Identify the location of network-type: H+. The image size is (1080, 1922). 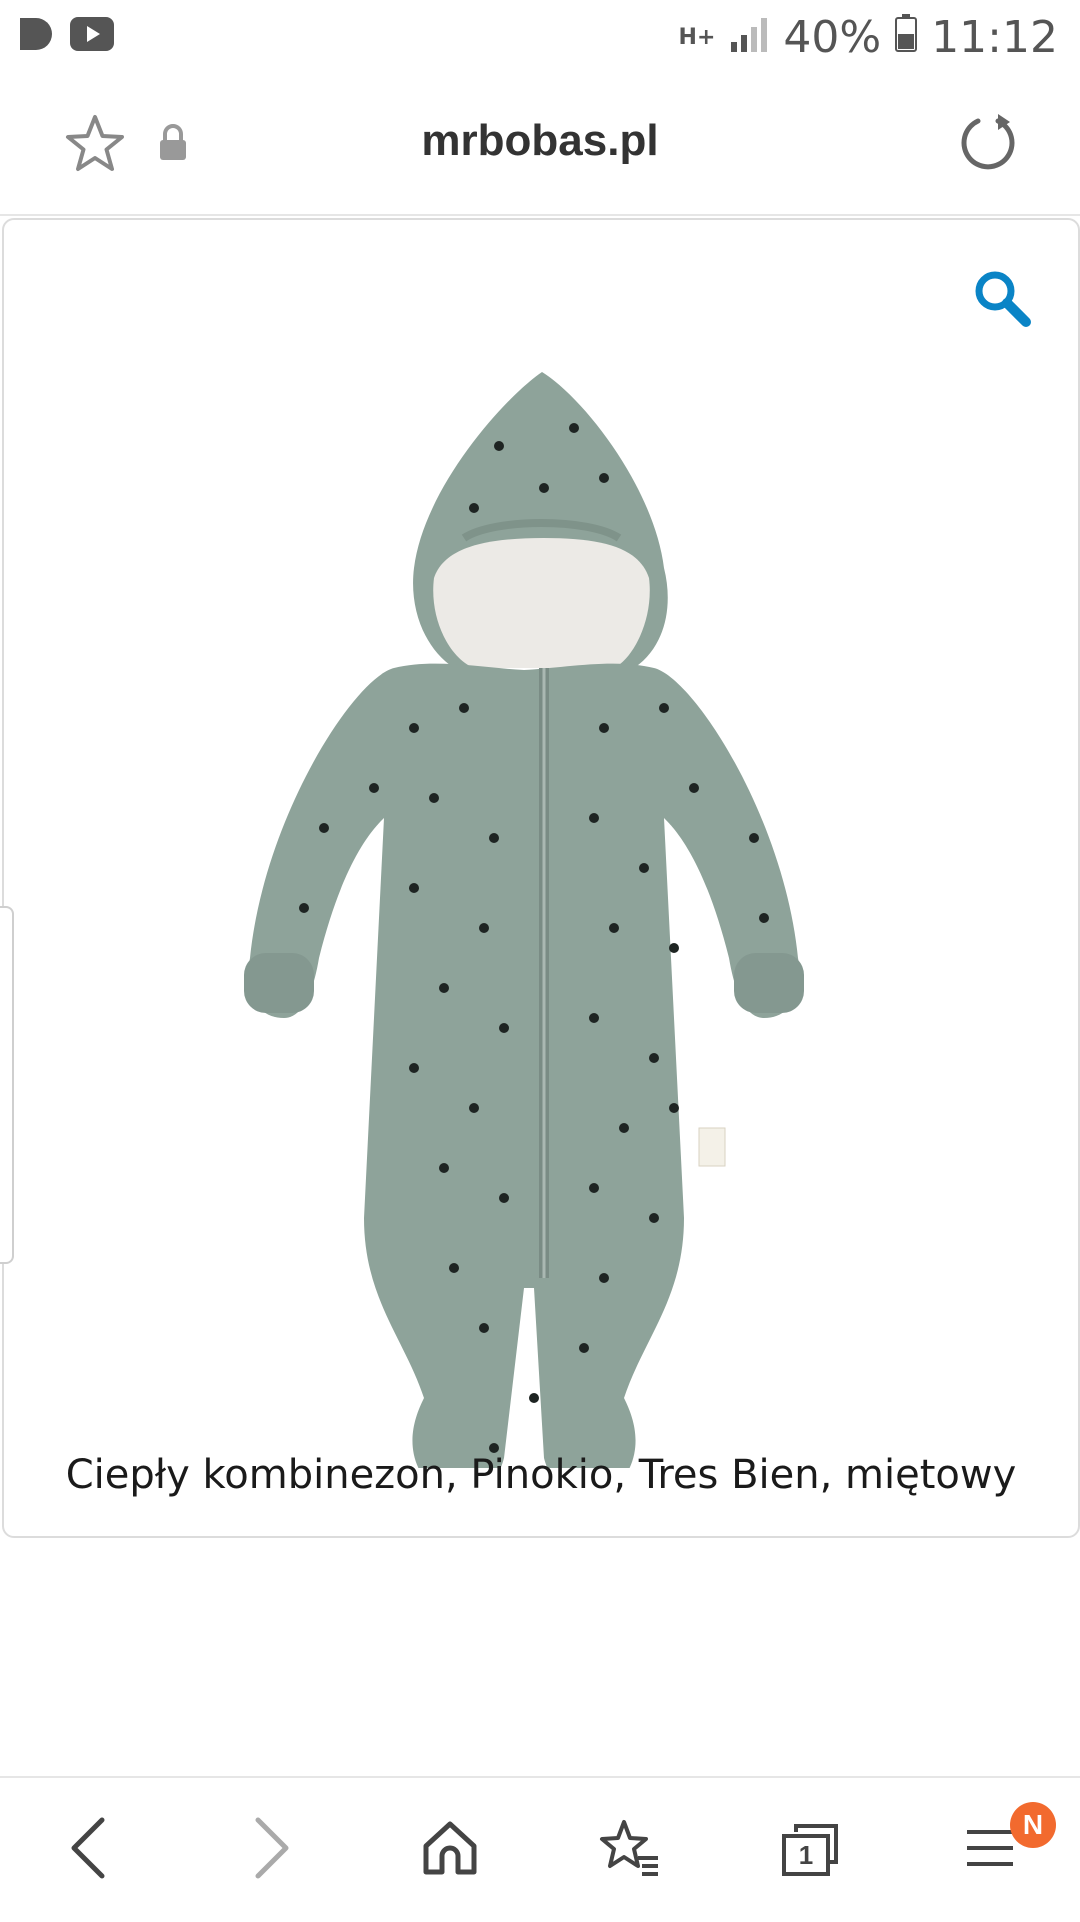
(697, 37).